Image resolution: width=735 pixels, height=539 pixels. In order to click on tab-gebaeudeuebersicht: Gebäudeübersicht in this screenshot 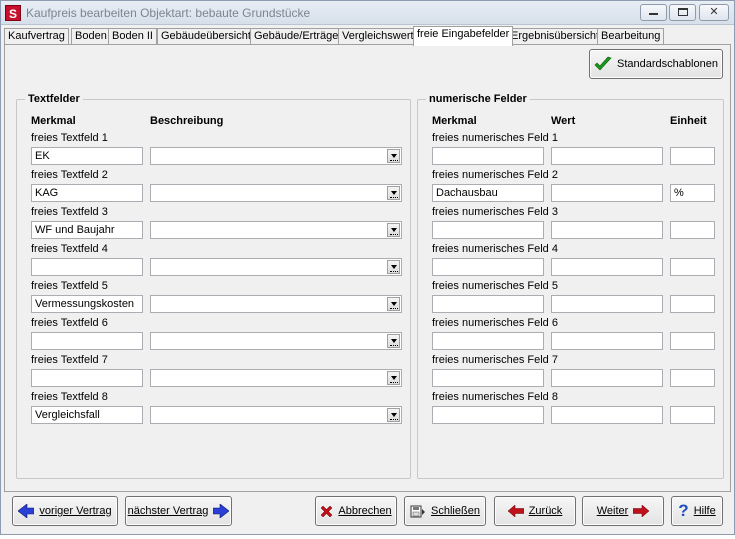, I will do `click(206, 36)`.